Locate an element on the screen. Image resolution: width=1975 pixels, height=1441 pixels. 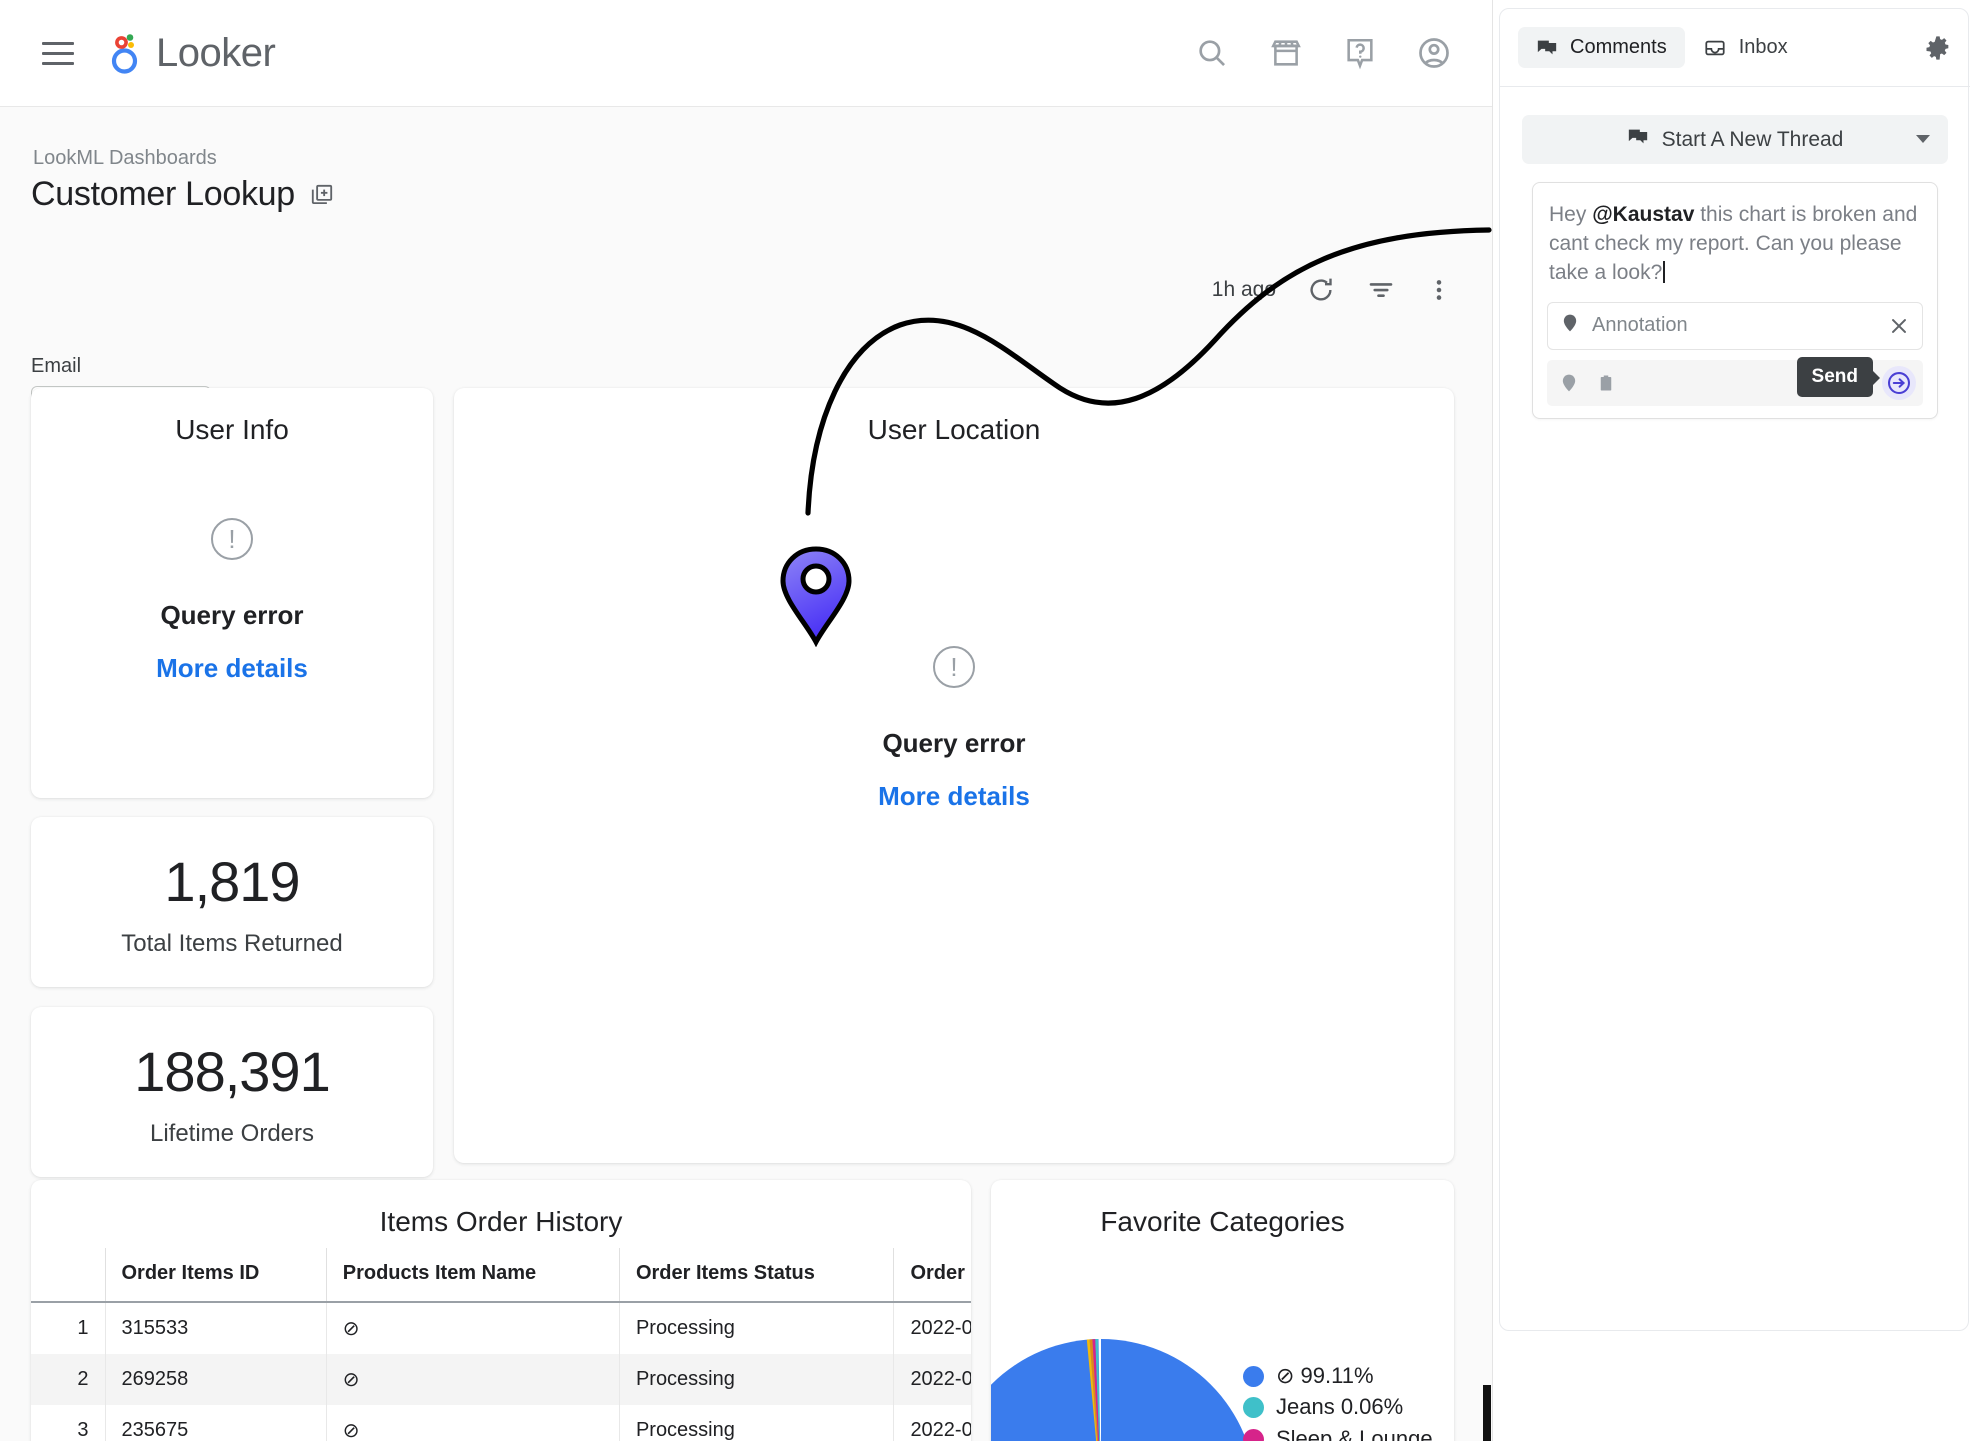
kpi-value: 1,819 is located at coordinates (232, 881).